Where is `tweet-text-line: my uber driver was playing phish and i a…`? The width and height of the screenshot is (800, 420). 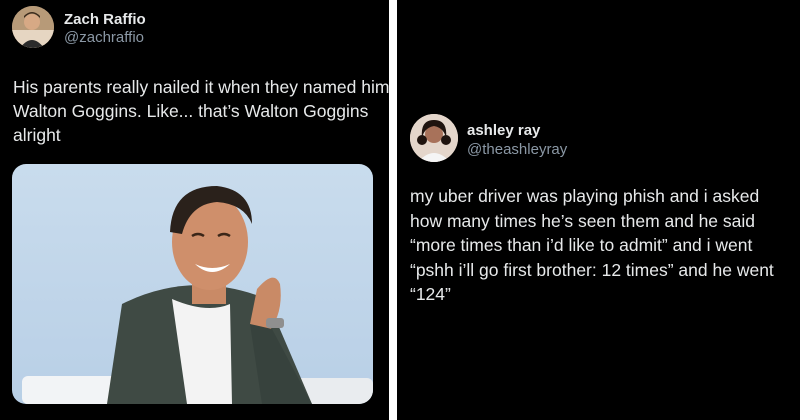
tweet-text-line: my uber driver was playing phish and i a… is located at coordinates (585, 196).